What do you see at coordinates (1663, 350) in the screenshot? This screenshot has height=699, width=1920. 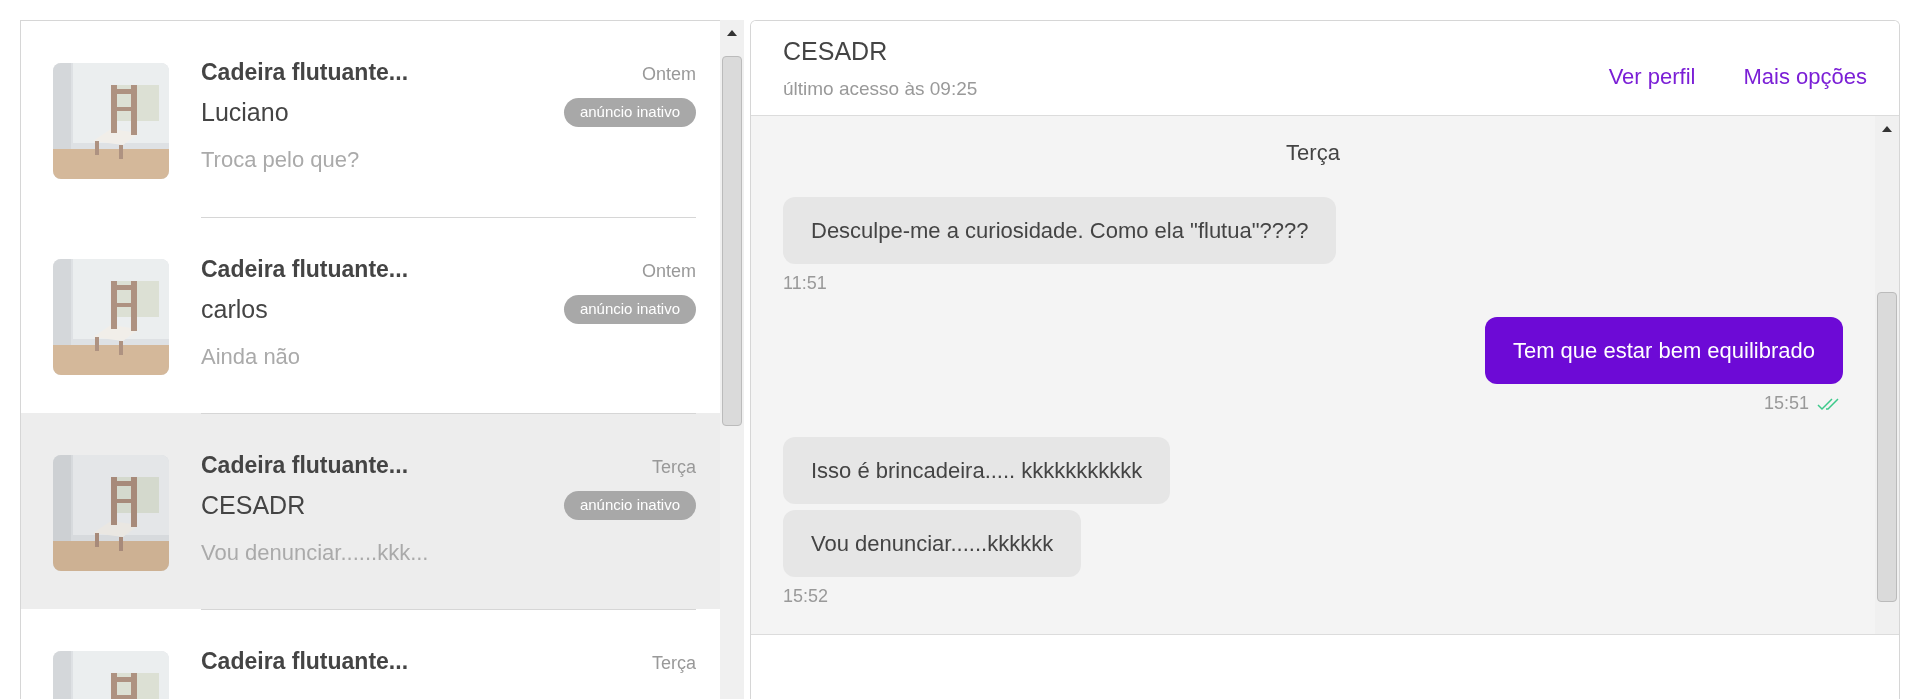 I see `message-bubble: Tem que estar bem equilibrado` at bounding box center [1663, 350].